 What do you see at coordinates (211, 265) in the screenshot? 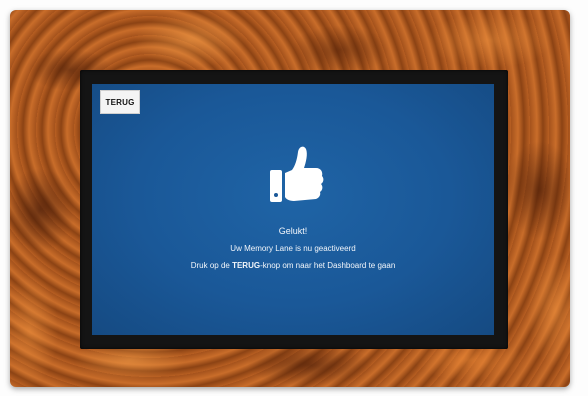
I see `instruction-part-1: Druk op de` at bounding box center [211, 265].